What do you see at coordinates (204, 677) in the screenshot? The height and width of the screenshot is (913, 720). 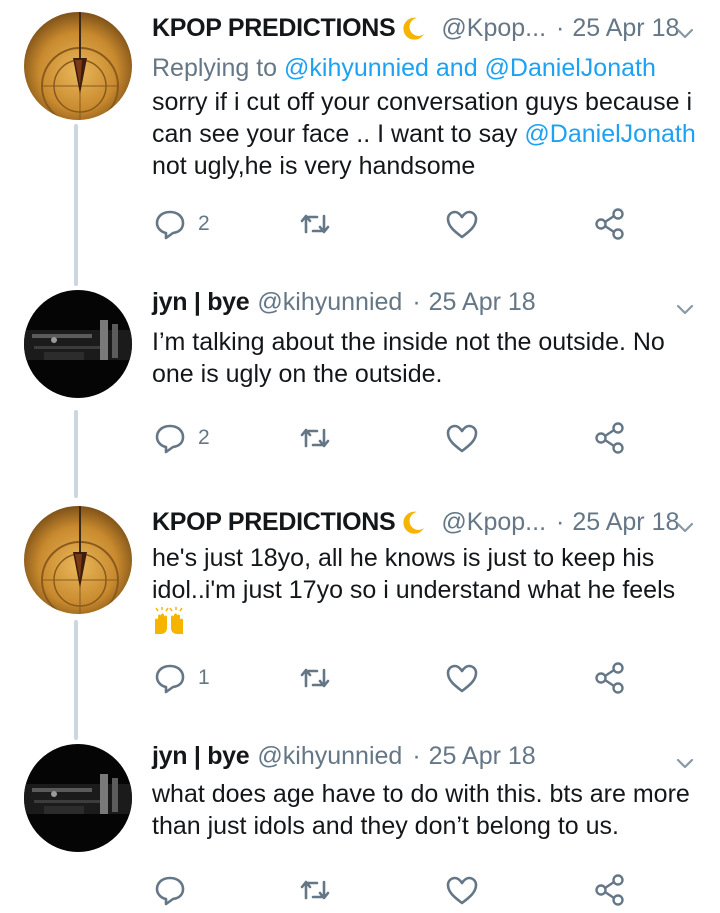 I see `reply-count: 1` at bounding box center [204, 677].